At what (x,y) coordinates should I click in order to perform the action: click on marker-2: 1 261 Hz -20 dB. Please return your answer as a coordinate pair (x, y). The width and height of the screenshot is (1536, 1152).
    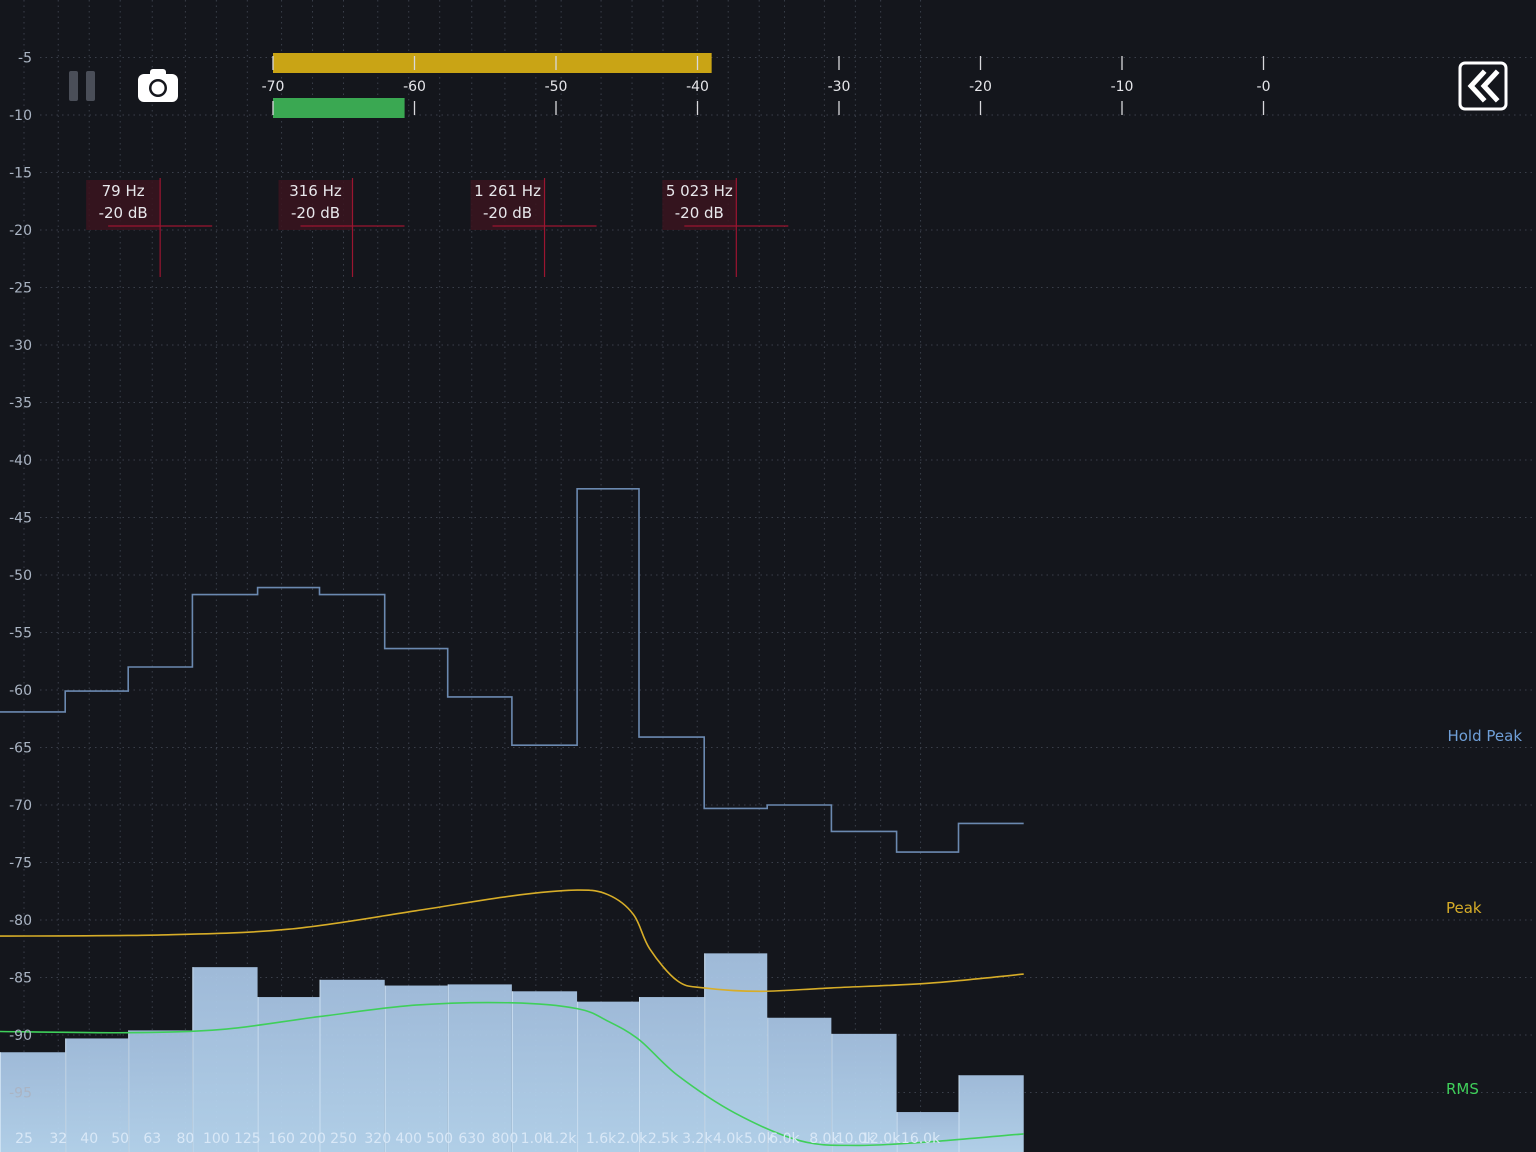
    Looking at the image, I should click on (533, 227).